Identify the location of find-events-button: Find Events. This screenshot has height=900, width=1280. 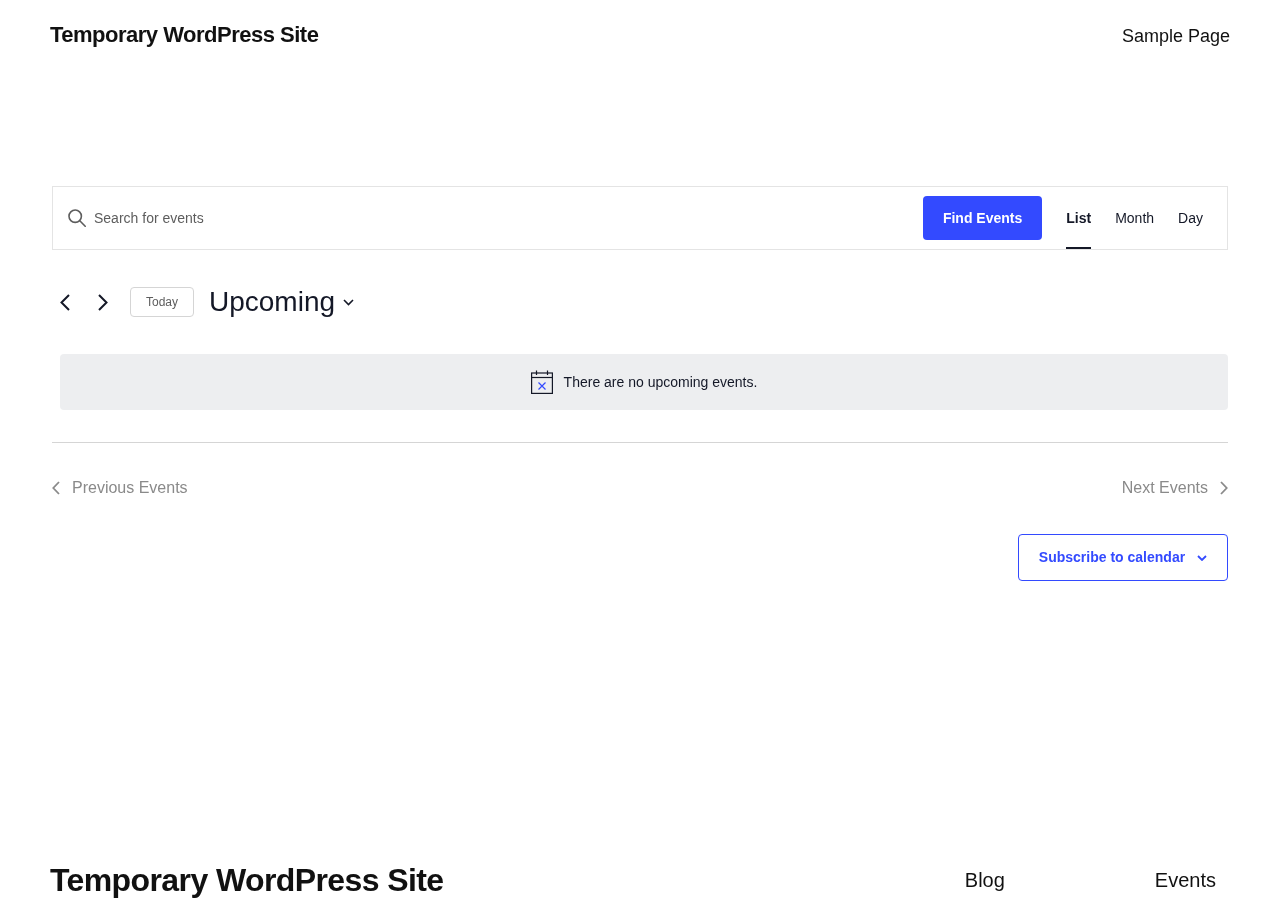
(982, 218).